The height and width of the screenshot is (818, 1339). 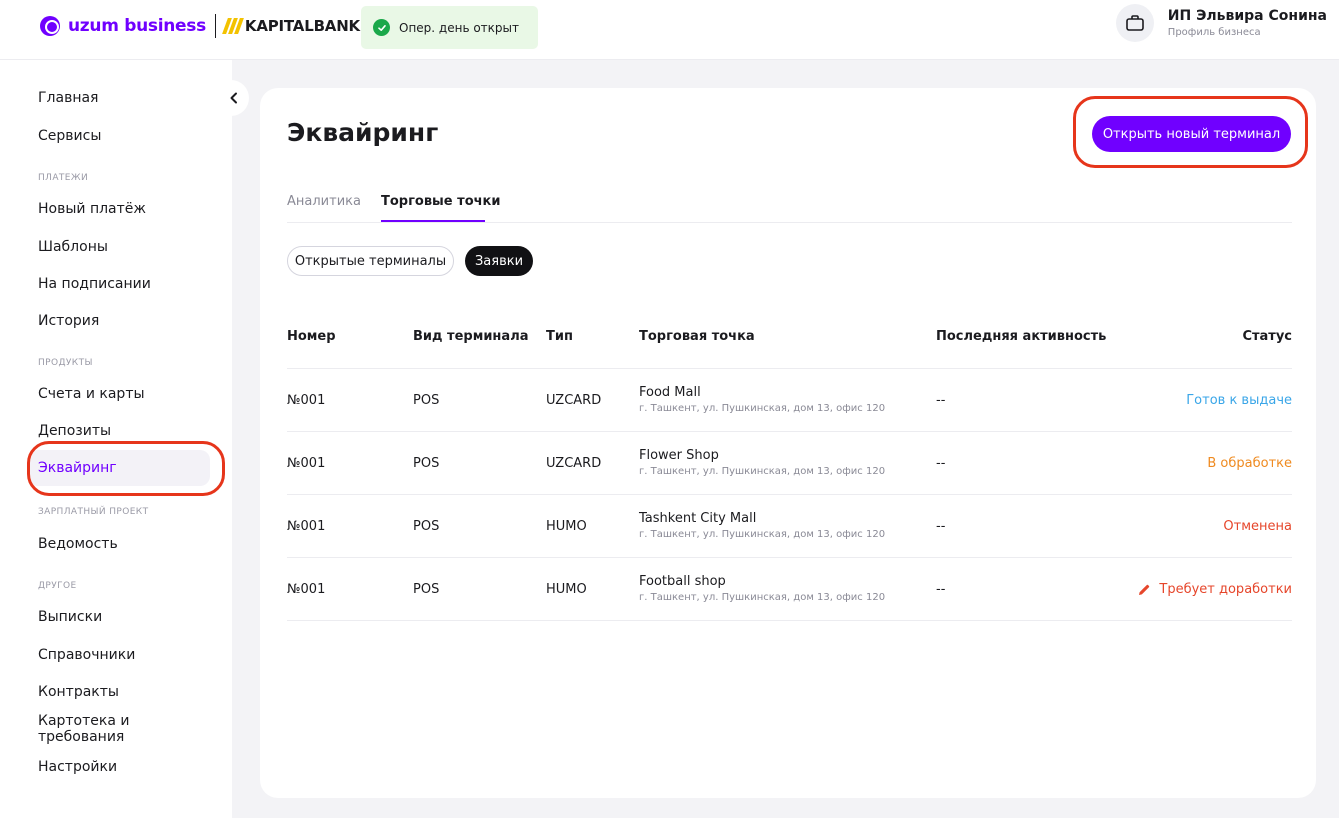 What do you see at coordinates (433, 221) in the screenshot?
I see `active-tab-indicator` at bounding box center [433, 221].